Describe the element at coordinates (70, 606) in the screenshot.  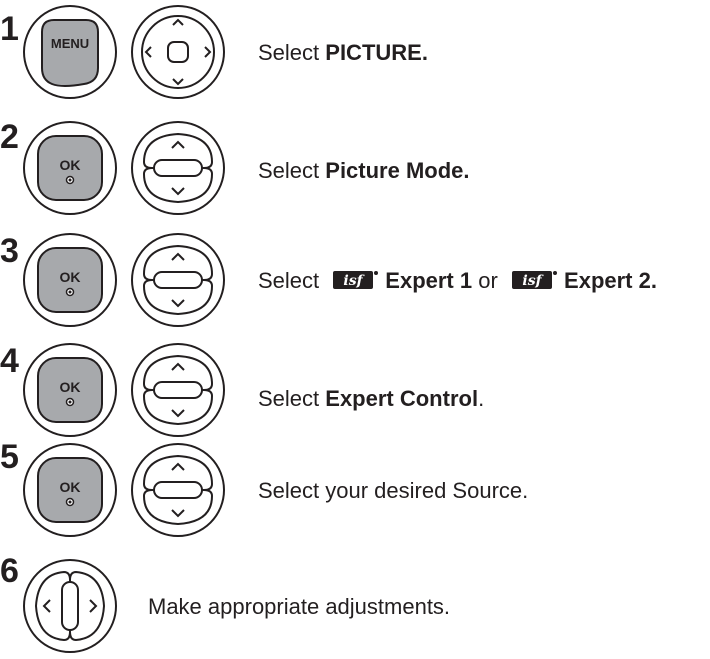
I see `leftright-button` at that location.